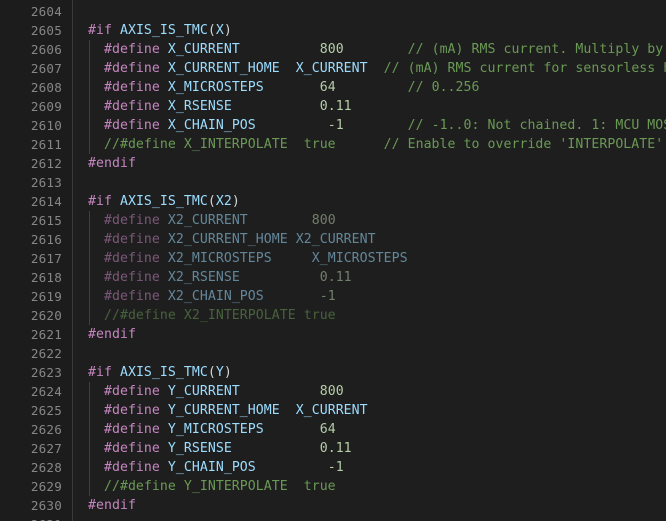 The width and height of the screenshot is (666, 521). I want to click on line-number: 2624, so click(46, 391).